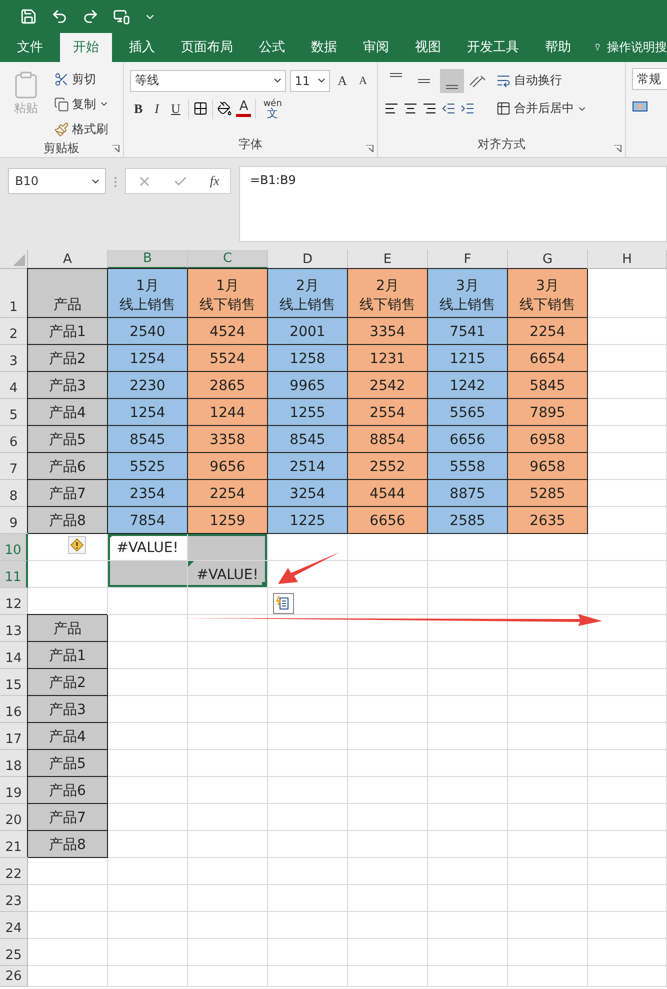 The width and height of the screenshot is (667, 989). Describe the element at coordinates (467, 108) in the screenshot. I see `increase-indent-icon` at that location.